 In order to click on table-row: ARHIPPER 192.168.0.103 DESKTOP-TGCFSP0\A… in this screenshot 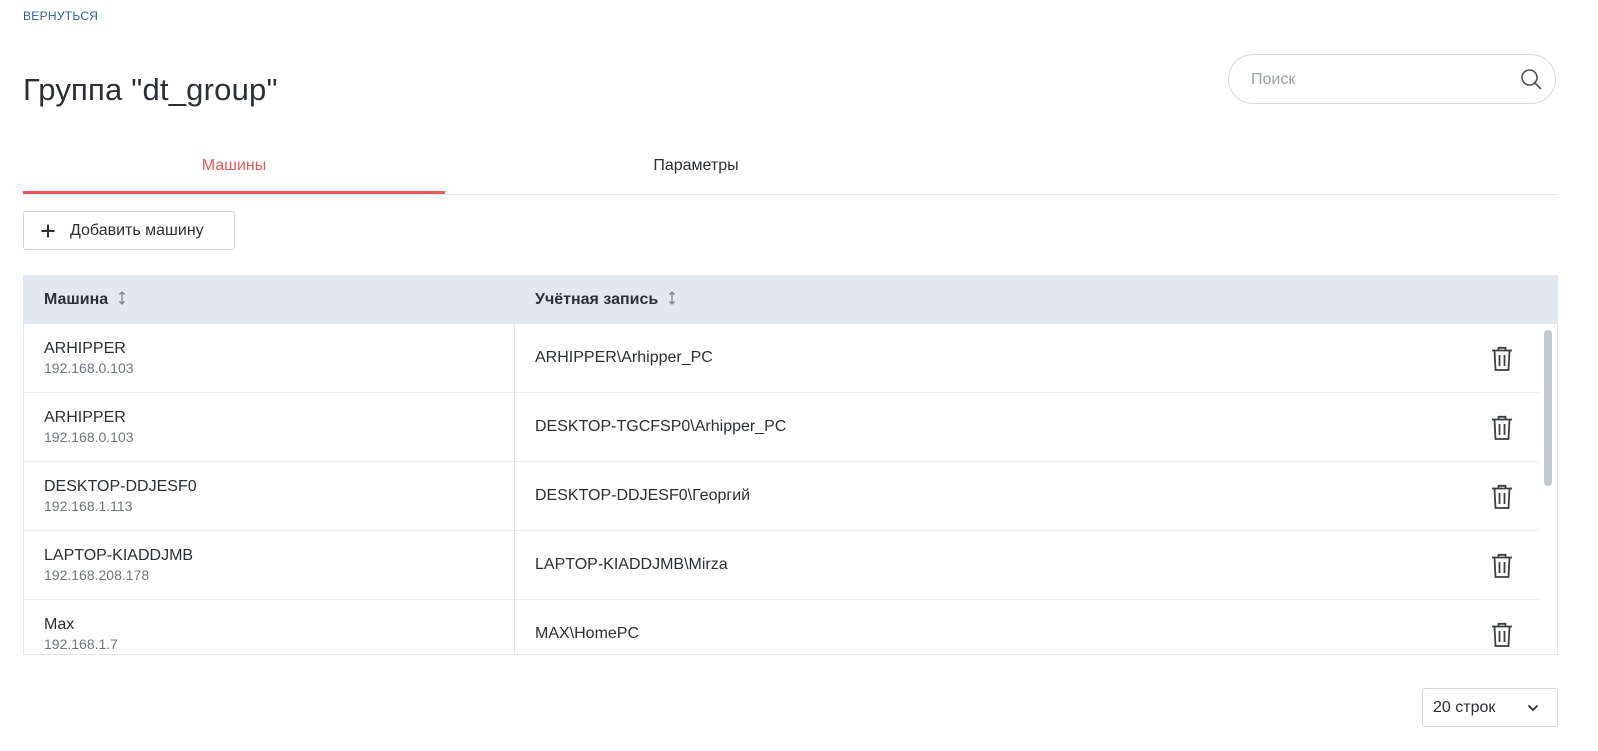, I will do `click(781, 427)`.